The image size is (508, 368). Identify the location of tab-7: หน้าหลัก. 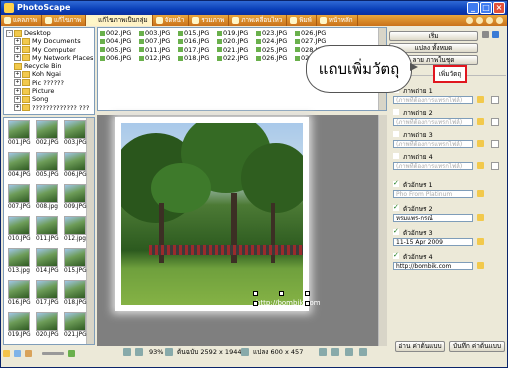
(337, 20).